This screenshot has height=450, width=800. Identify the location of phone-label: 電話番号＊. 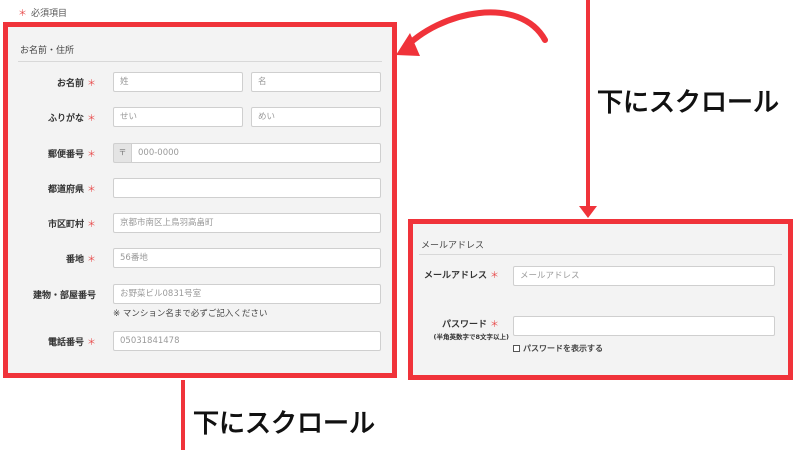
(71, 343).